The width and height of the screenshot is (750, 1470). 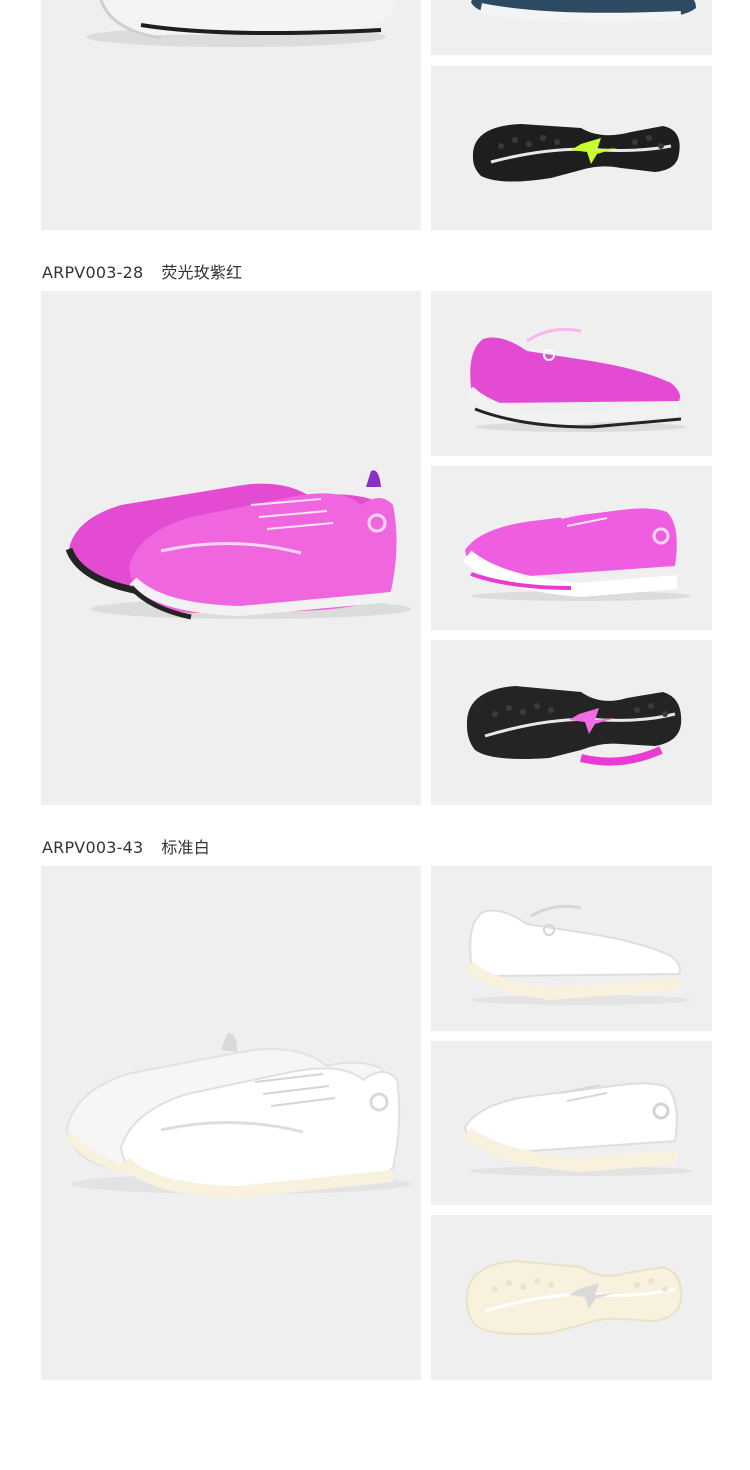 I want to click on product-side-image-3a, so click(x=571, y=948).